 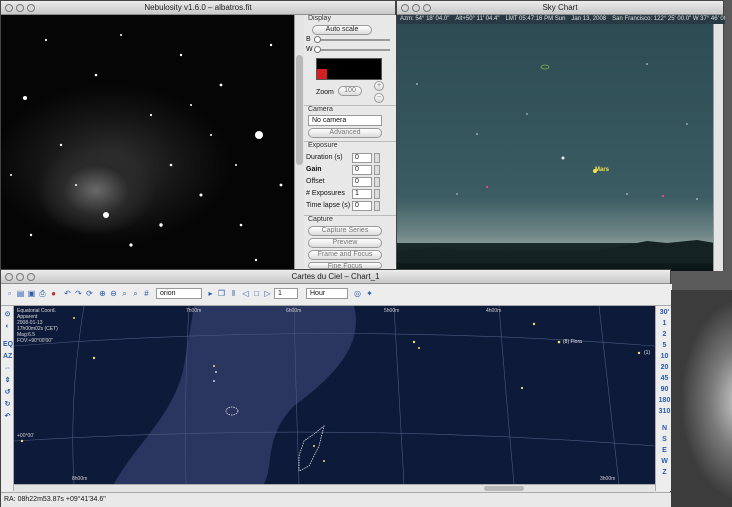 What do you see at coordinates (664, 400) in the screenshot?
I see `fov-180-button: 180` at bounding box center [664, 400].